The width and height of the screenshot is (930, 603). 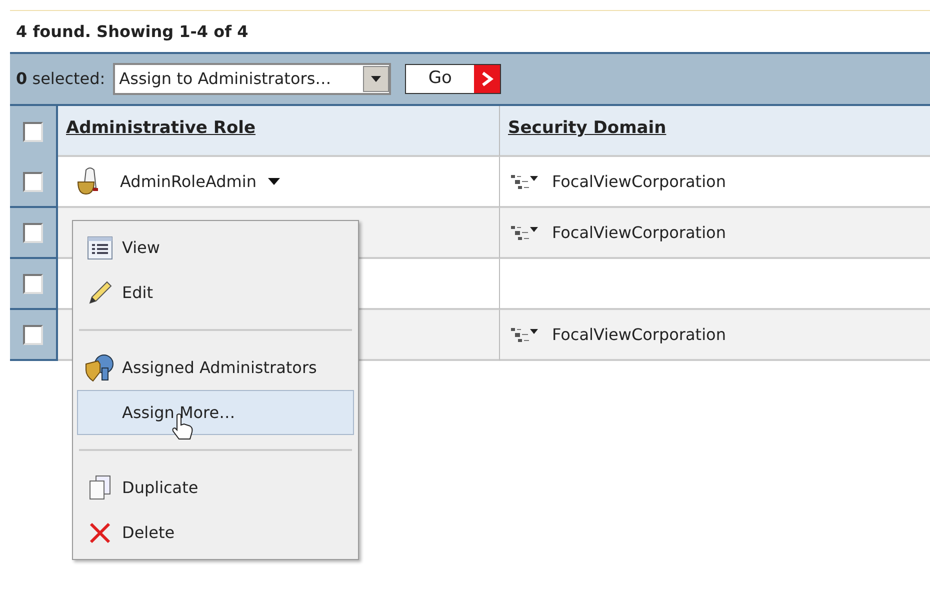 What do you see at coordinates (215, 532) in the screenshot?
I see `menu-item: Delete` at bounding box center [215, 532].